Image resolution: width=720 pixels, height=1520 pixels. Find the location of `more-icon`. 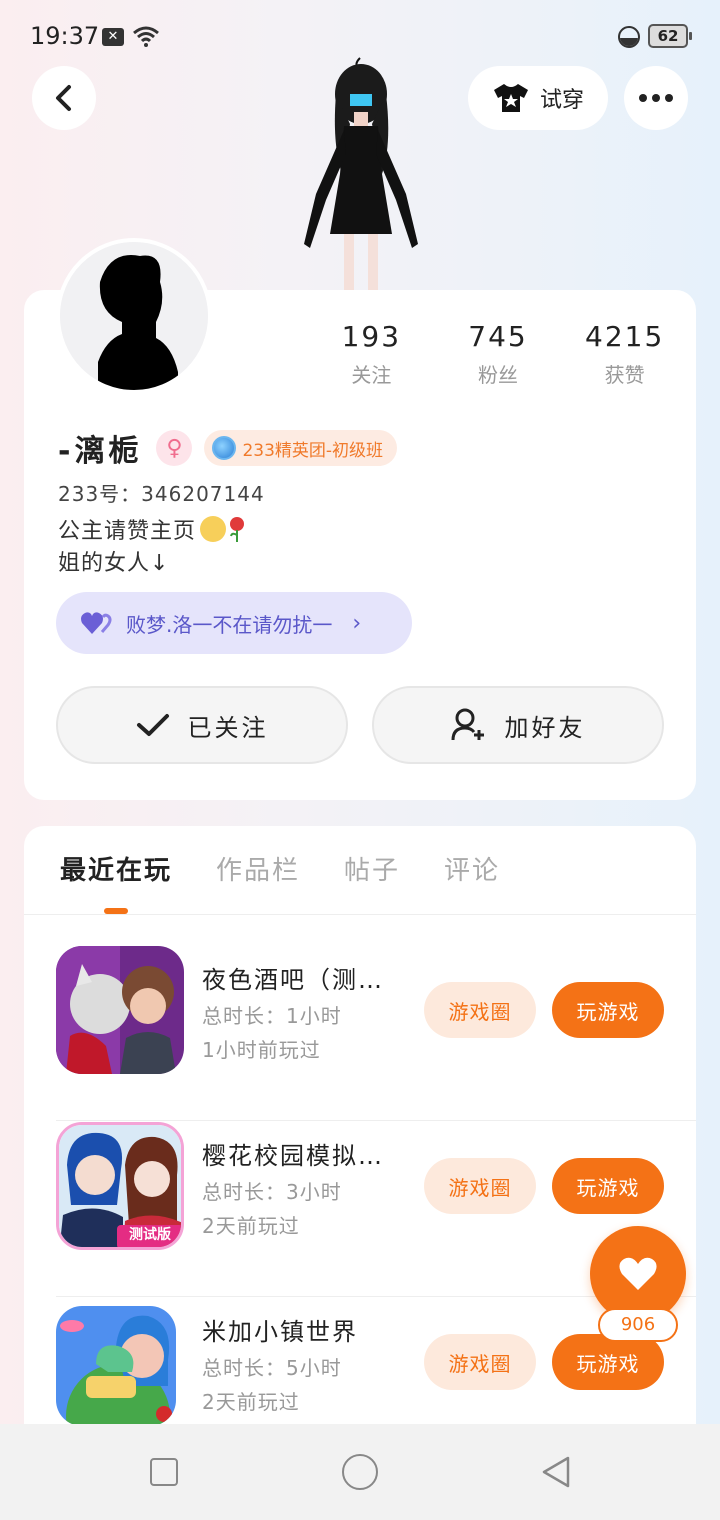

more-icon is located at coordinates (643, 98).